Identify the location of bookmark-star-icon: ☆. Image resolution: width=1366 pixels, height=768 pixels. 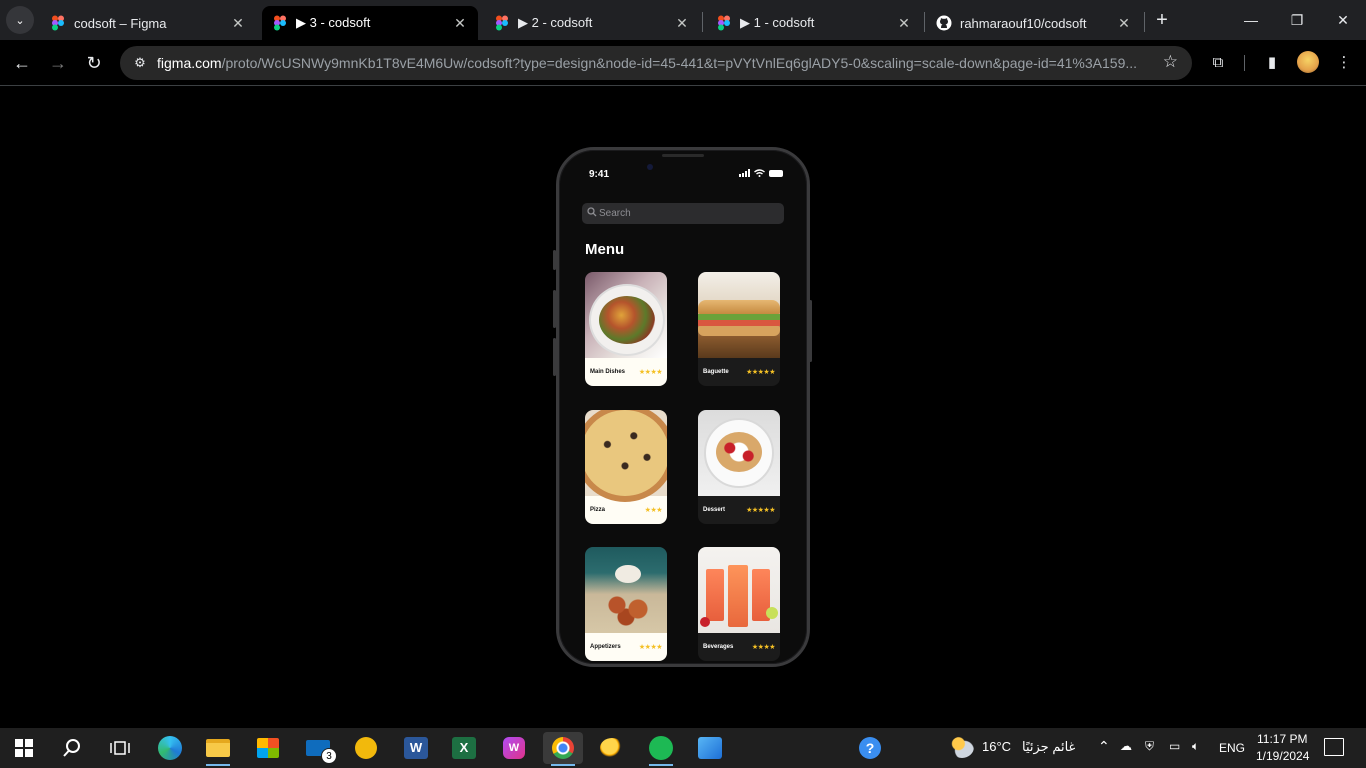
(1170, 62).